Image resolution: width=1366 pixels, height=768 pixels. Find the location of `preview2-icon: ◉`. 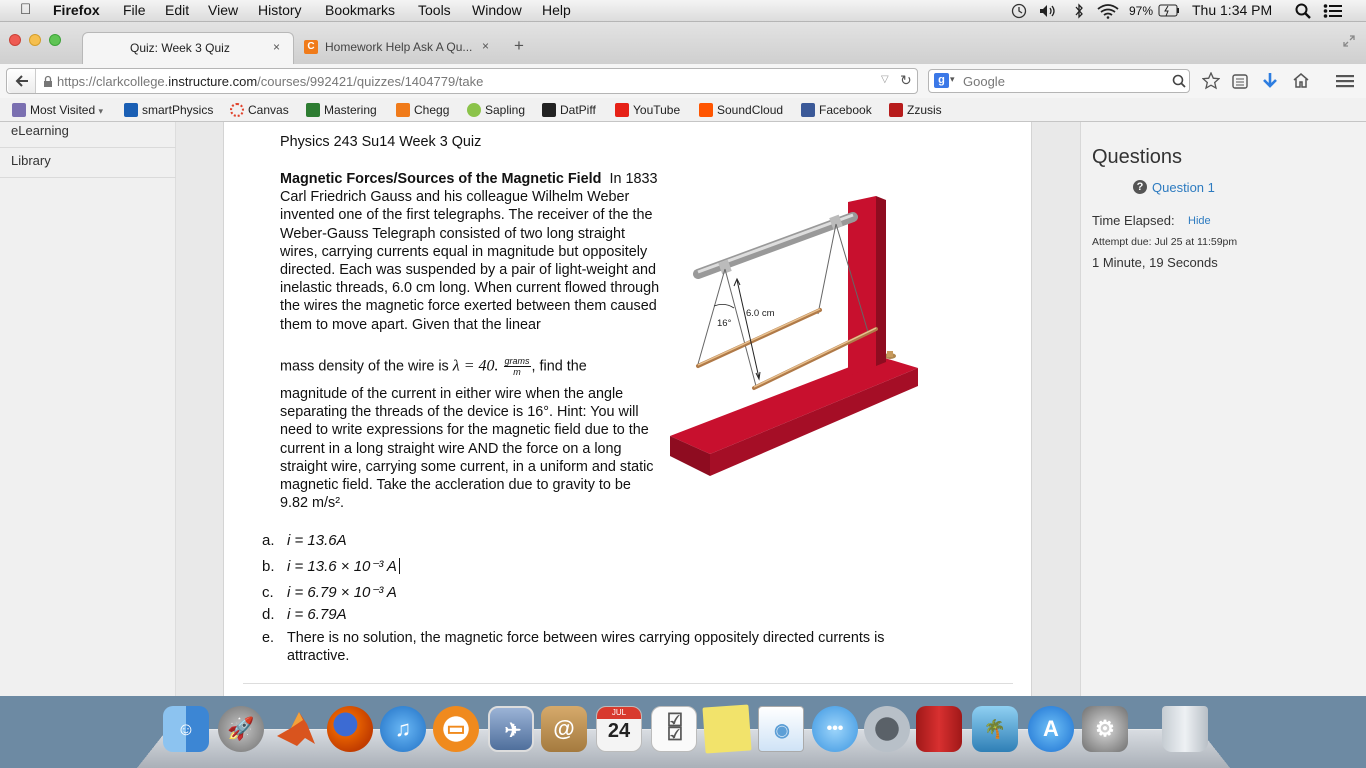

preview2-icon: ◉ is located at coordinates (781, 729).